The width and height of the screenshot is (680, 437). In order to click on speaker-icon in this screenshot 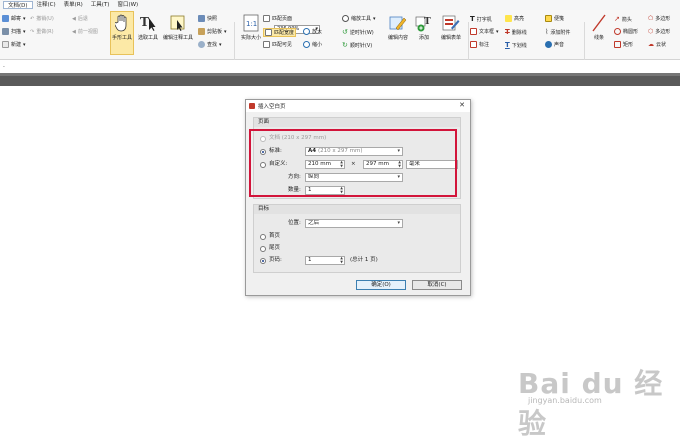, I will do `click(548, 44)`.